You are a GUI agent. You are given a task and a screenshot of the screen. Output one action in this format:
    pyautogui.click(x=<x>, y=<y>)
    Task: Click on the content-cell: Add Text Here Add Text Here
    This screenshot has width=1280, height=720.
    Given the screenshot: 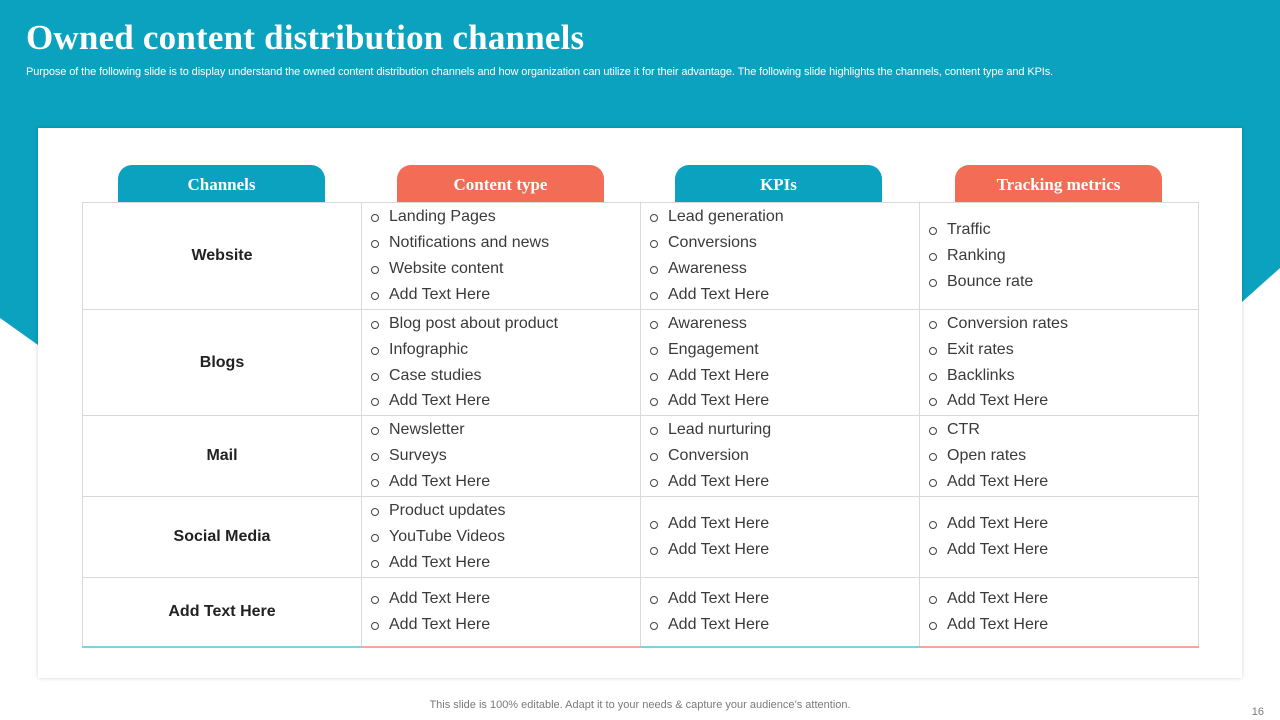 What is the action you would take?
    pyautogui.click(x=501, y=612)
    